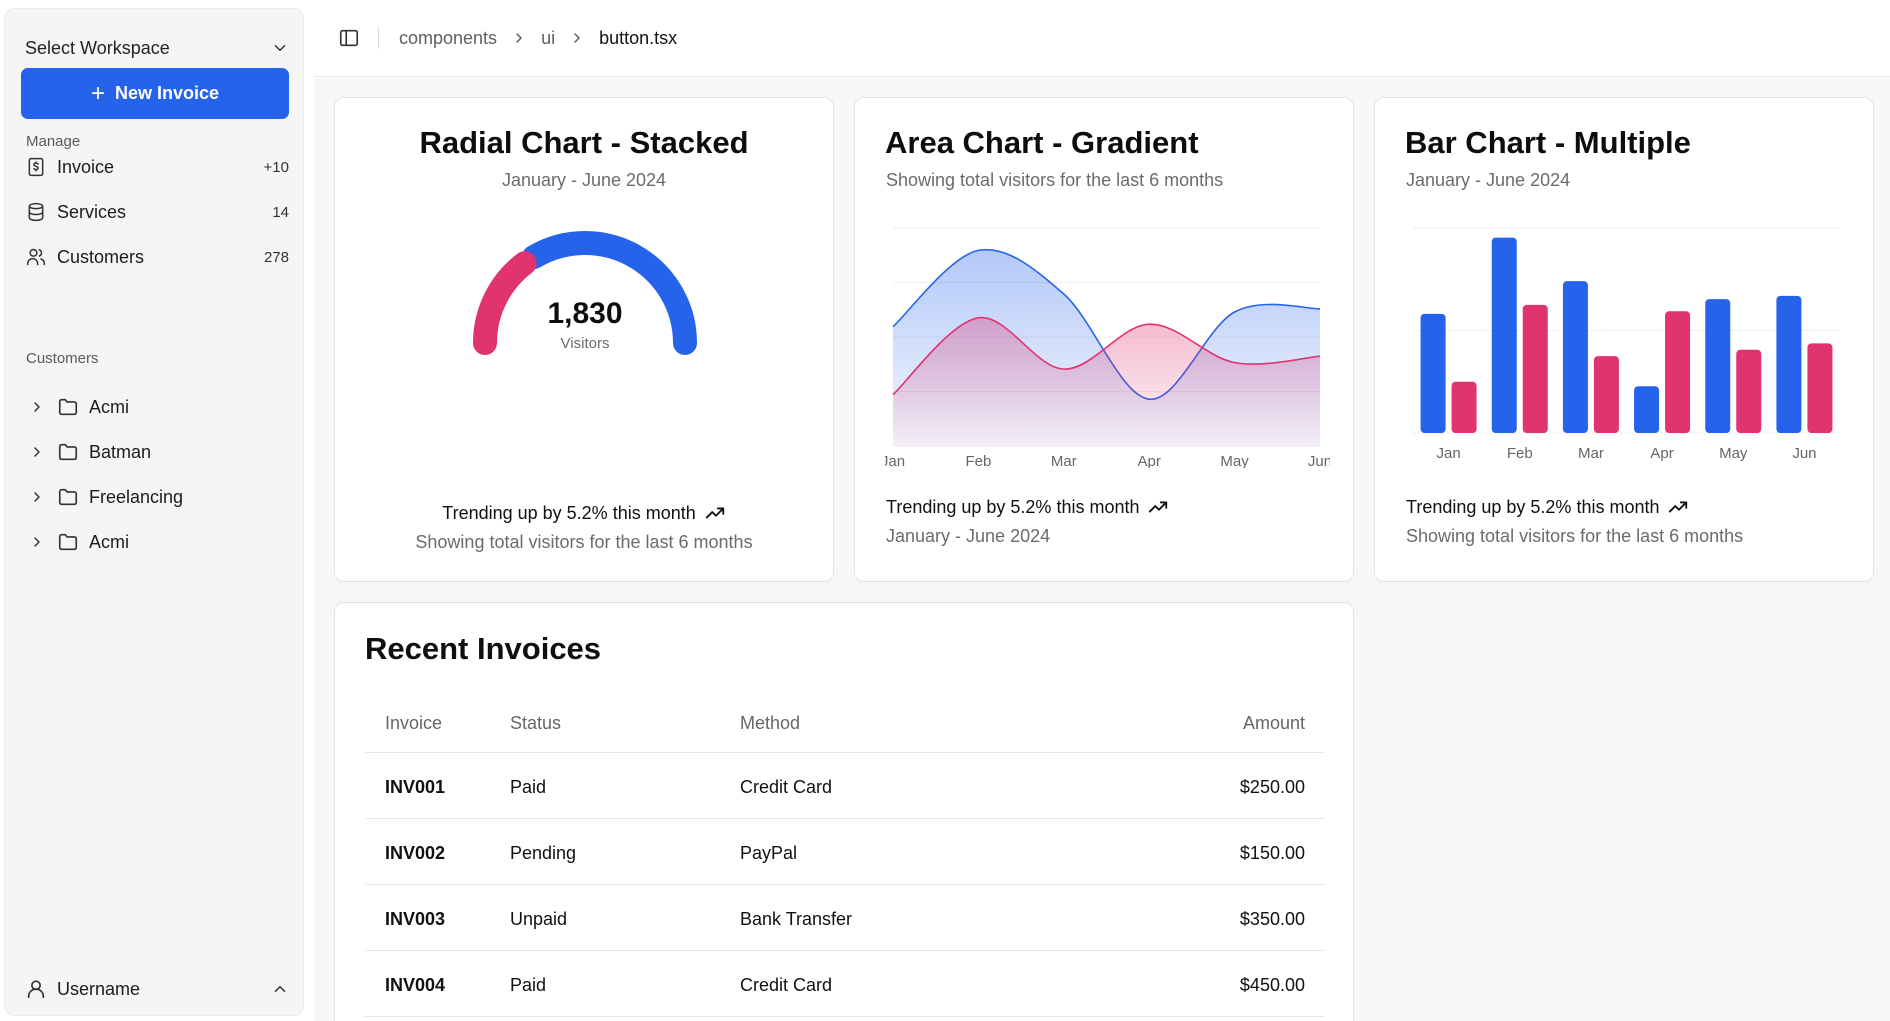  Describe the element at coordinates (349, 38) in the screenshot. I see `sidebar-toggle-icon` at that location.